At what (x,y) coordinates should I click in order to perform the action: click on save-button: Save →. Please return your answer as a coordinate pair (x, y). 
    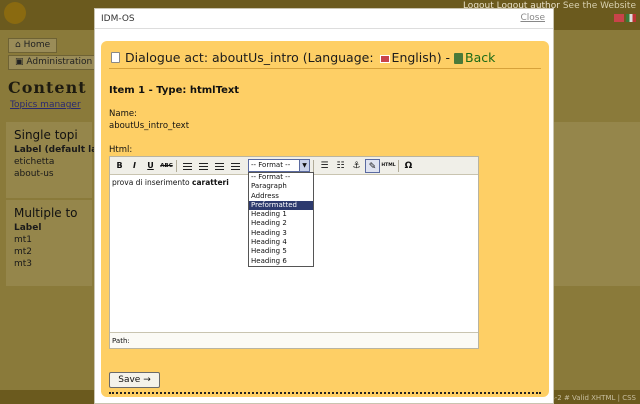
    Looking at the image, I should click on (134, 380).